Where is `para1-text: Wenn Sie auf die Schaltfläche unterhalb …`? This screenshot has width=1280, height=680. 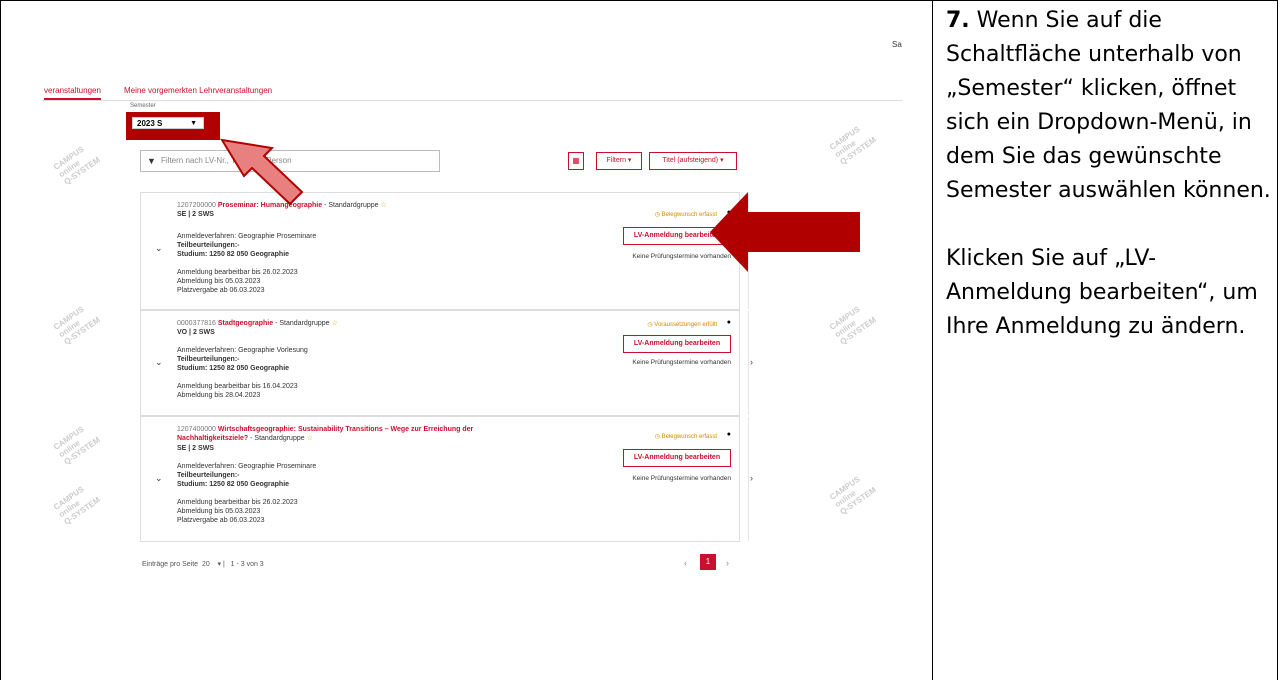 para1-text: Wenn Sie auf die Schaltfläche unterhalb … is located at coordinates (1108, 105).